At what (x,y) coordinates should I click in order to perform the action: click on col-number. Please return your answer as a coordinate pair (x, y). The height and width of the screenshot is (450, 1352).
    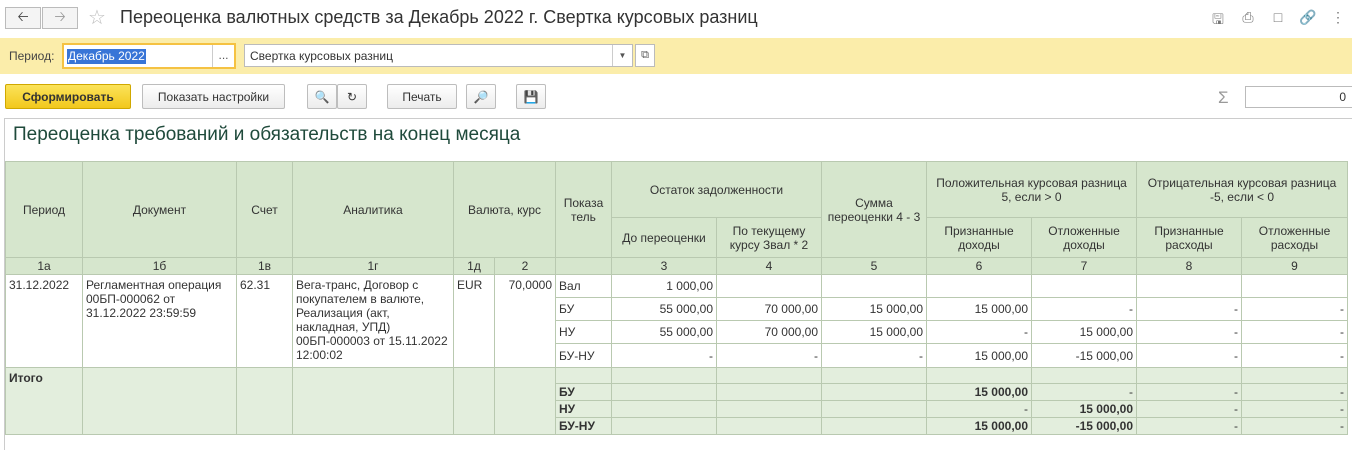
    Looking at the image, I should click on (583, 266).